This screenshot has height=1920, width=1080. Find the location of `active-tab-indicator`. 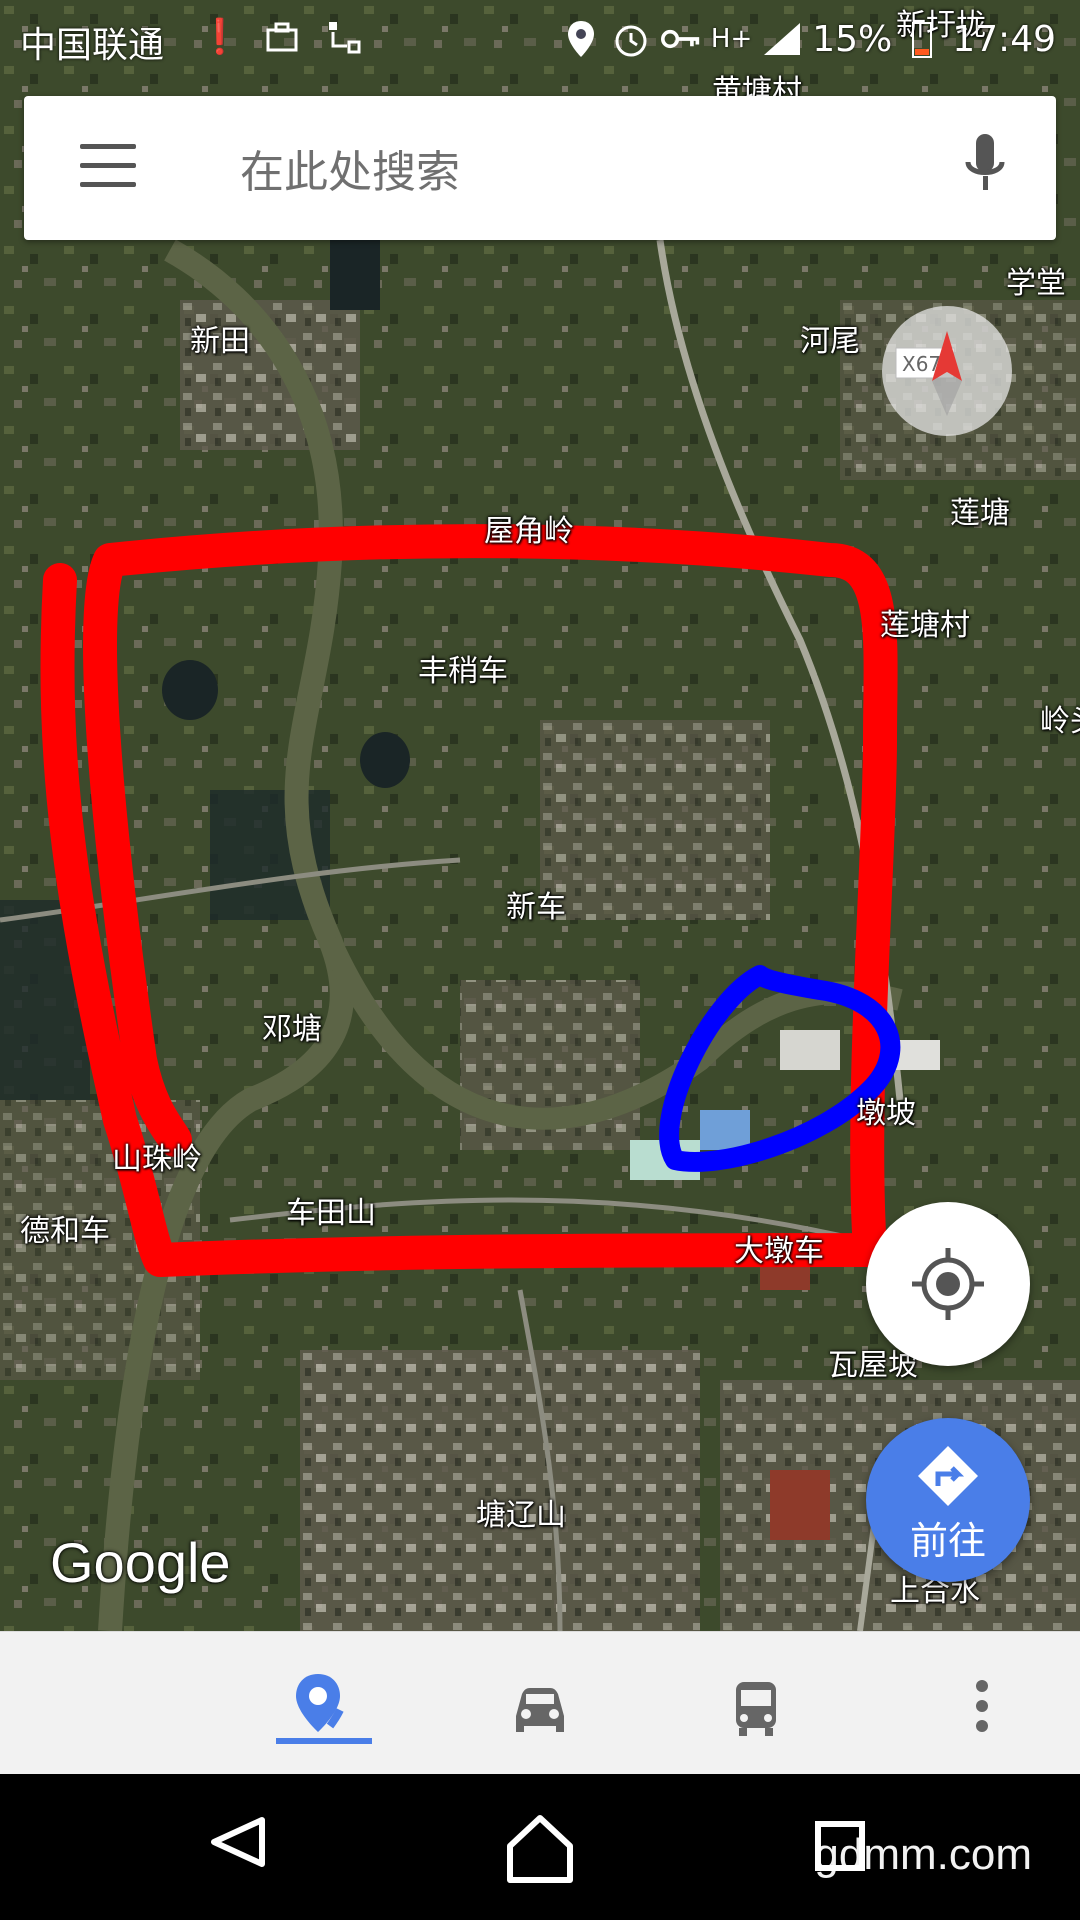

active-tab-indicator is located at coordinates (324, 1741).